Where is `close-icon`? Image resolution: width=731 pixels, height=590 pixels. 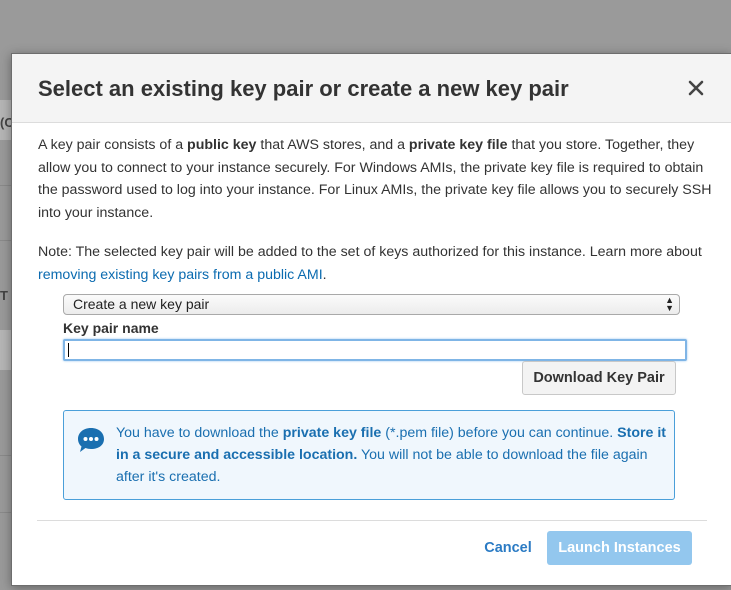 close-icon is located at coordinates (696, 88).